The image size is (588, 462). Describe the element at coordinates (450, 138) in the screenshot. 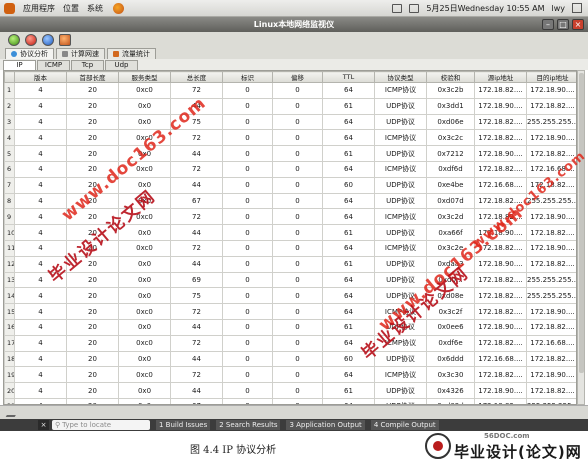

I see `table-cell: 0x3c2c` at that location.